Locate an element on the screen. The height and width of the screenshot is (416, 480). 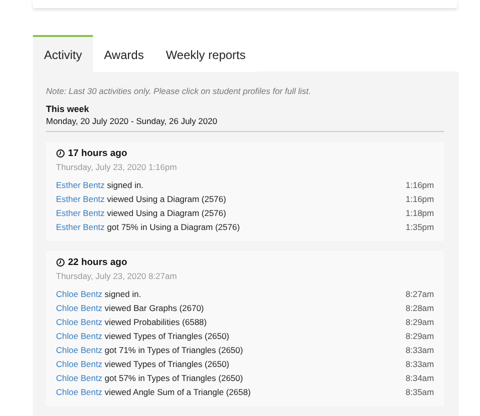
time-ago: 17 hours ago is located at coordinates (98, 153).